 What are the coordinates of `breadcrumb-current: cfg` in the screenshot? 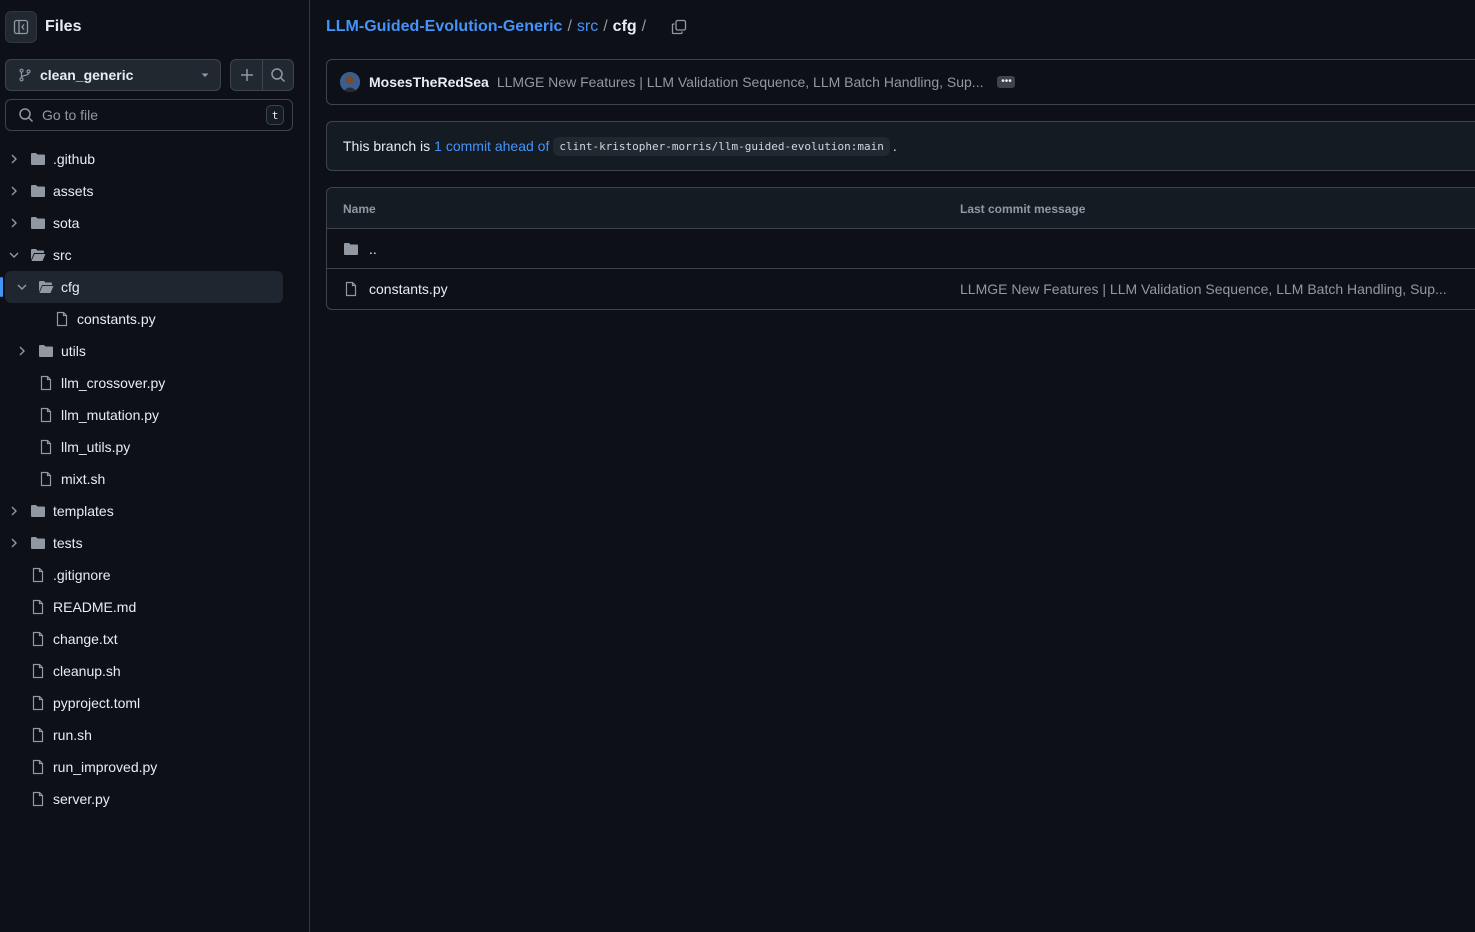 It's located at (624, 26).